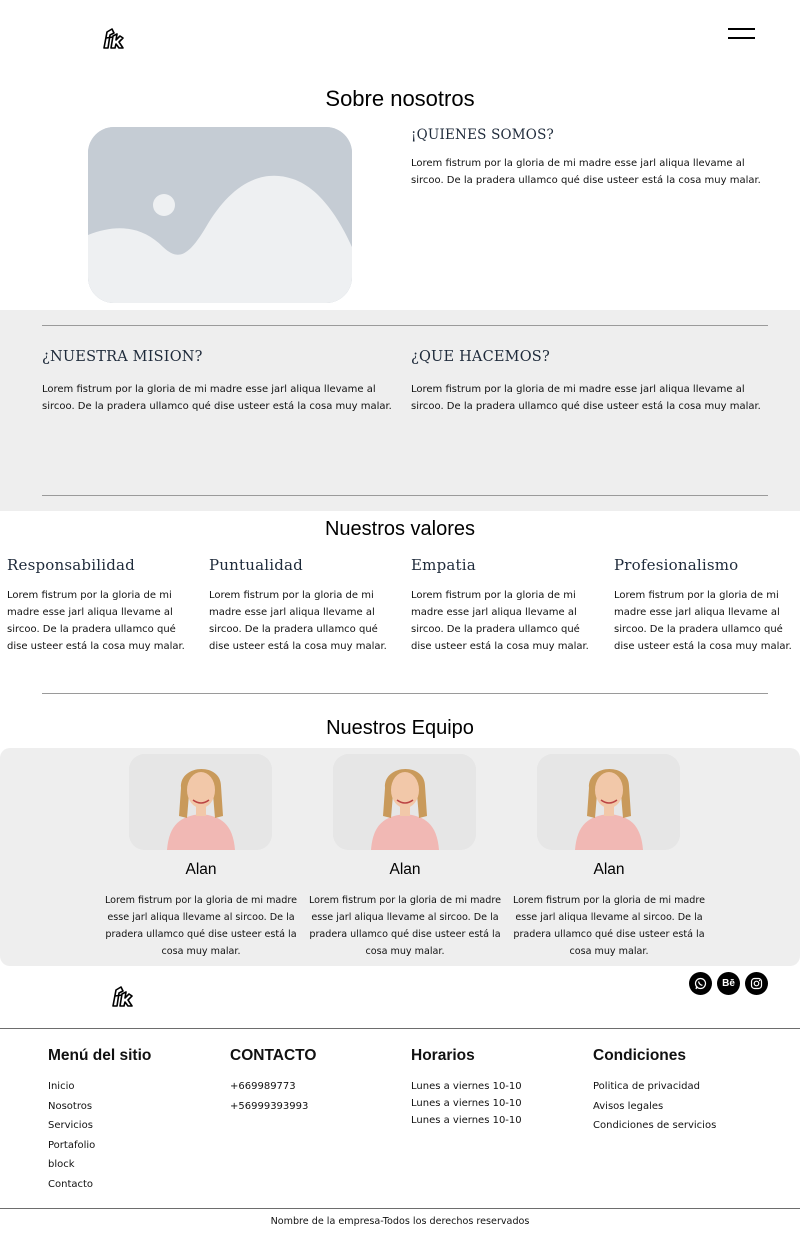 The width and height of the screenshot is (800, 1238). I want to click on phone-link: +669989773, so click(269, 1087).